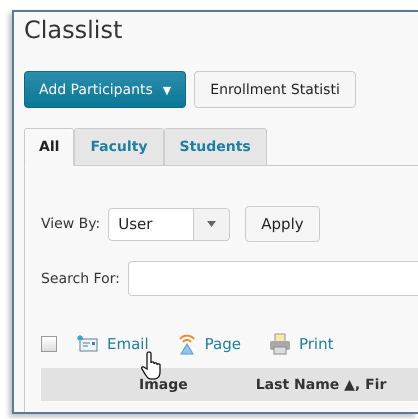 The image size is (418, 419). I want to click on view-by-dropdown: User, so click(169, 224).